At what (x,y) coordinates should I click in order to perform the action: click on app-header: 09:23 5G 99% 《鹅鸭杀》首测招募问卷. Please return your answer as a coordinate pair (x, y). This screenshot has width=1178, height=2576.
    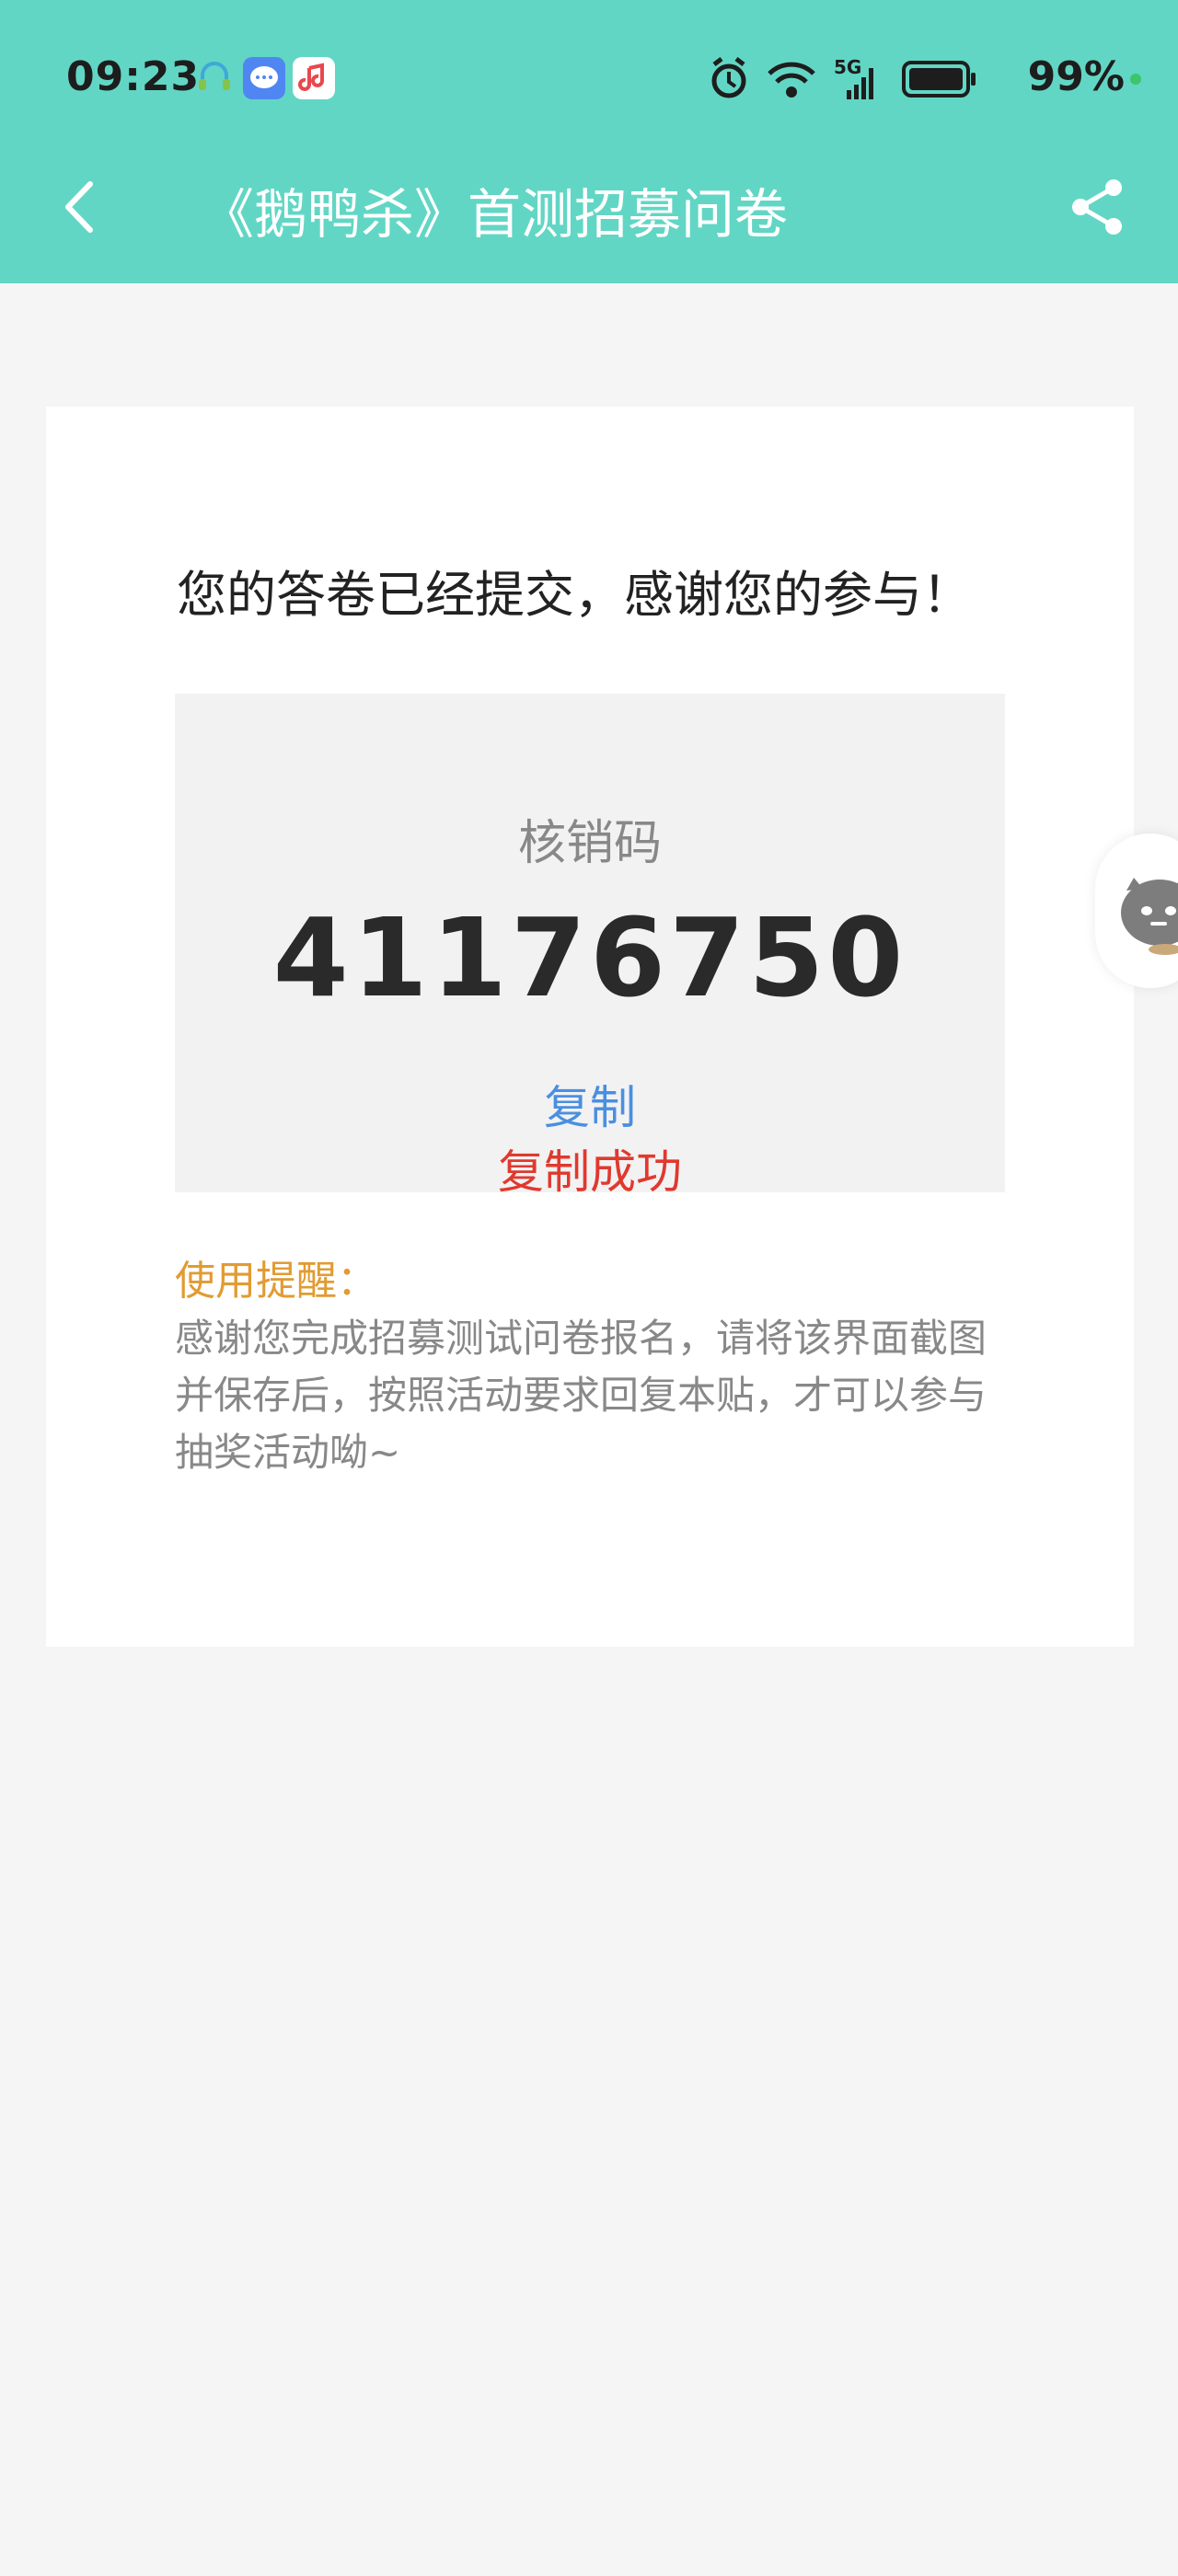
    Looking at the image, I should click on (589, 141).